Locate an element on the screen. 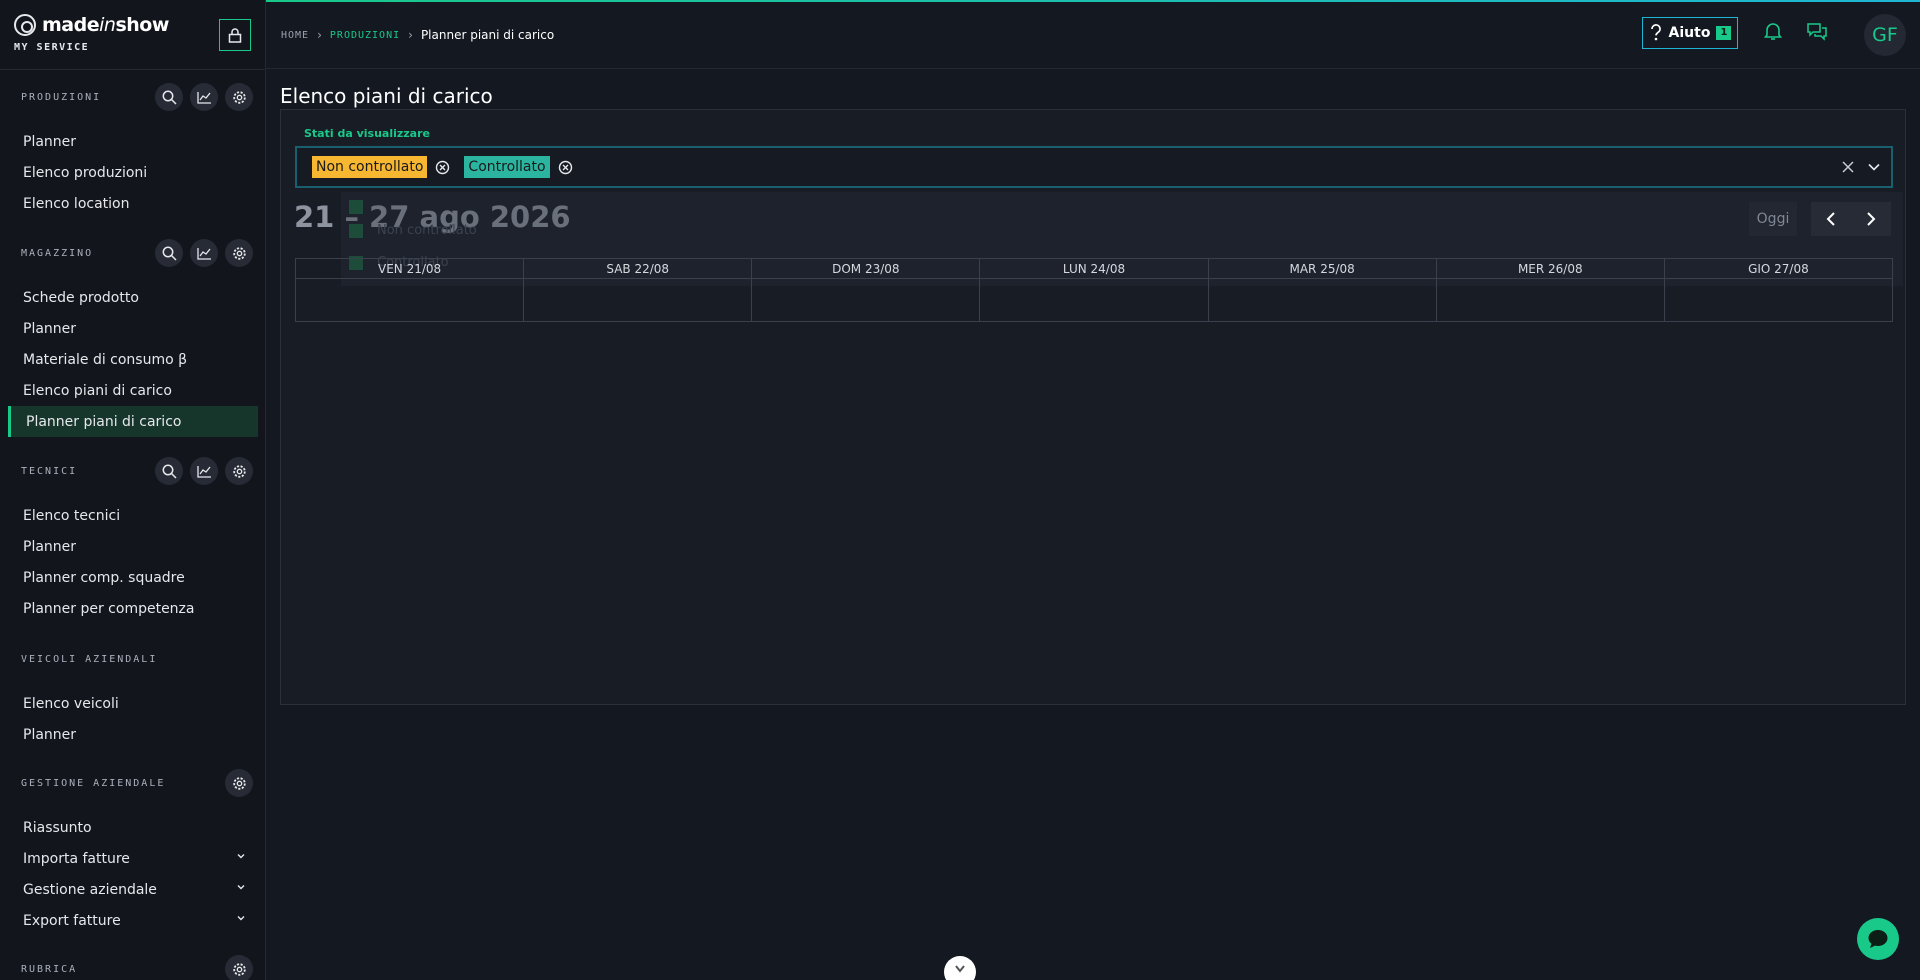  messages-button is located at coordinates (1817, 33).